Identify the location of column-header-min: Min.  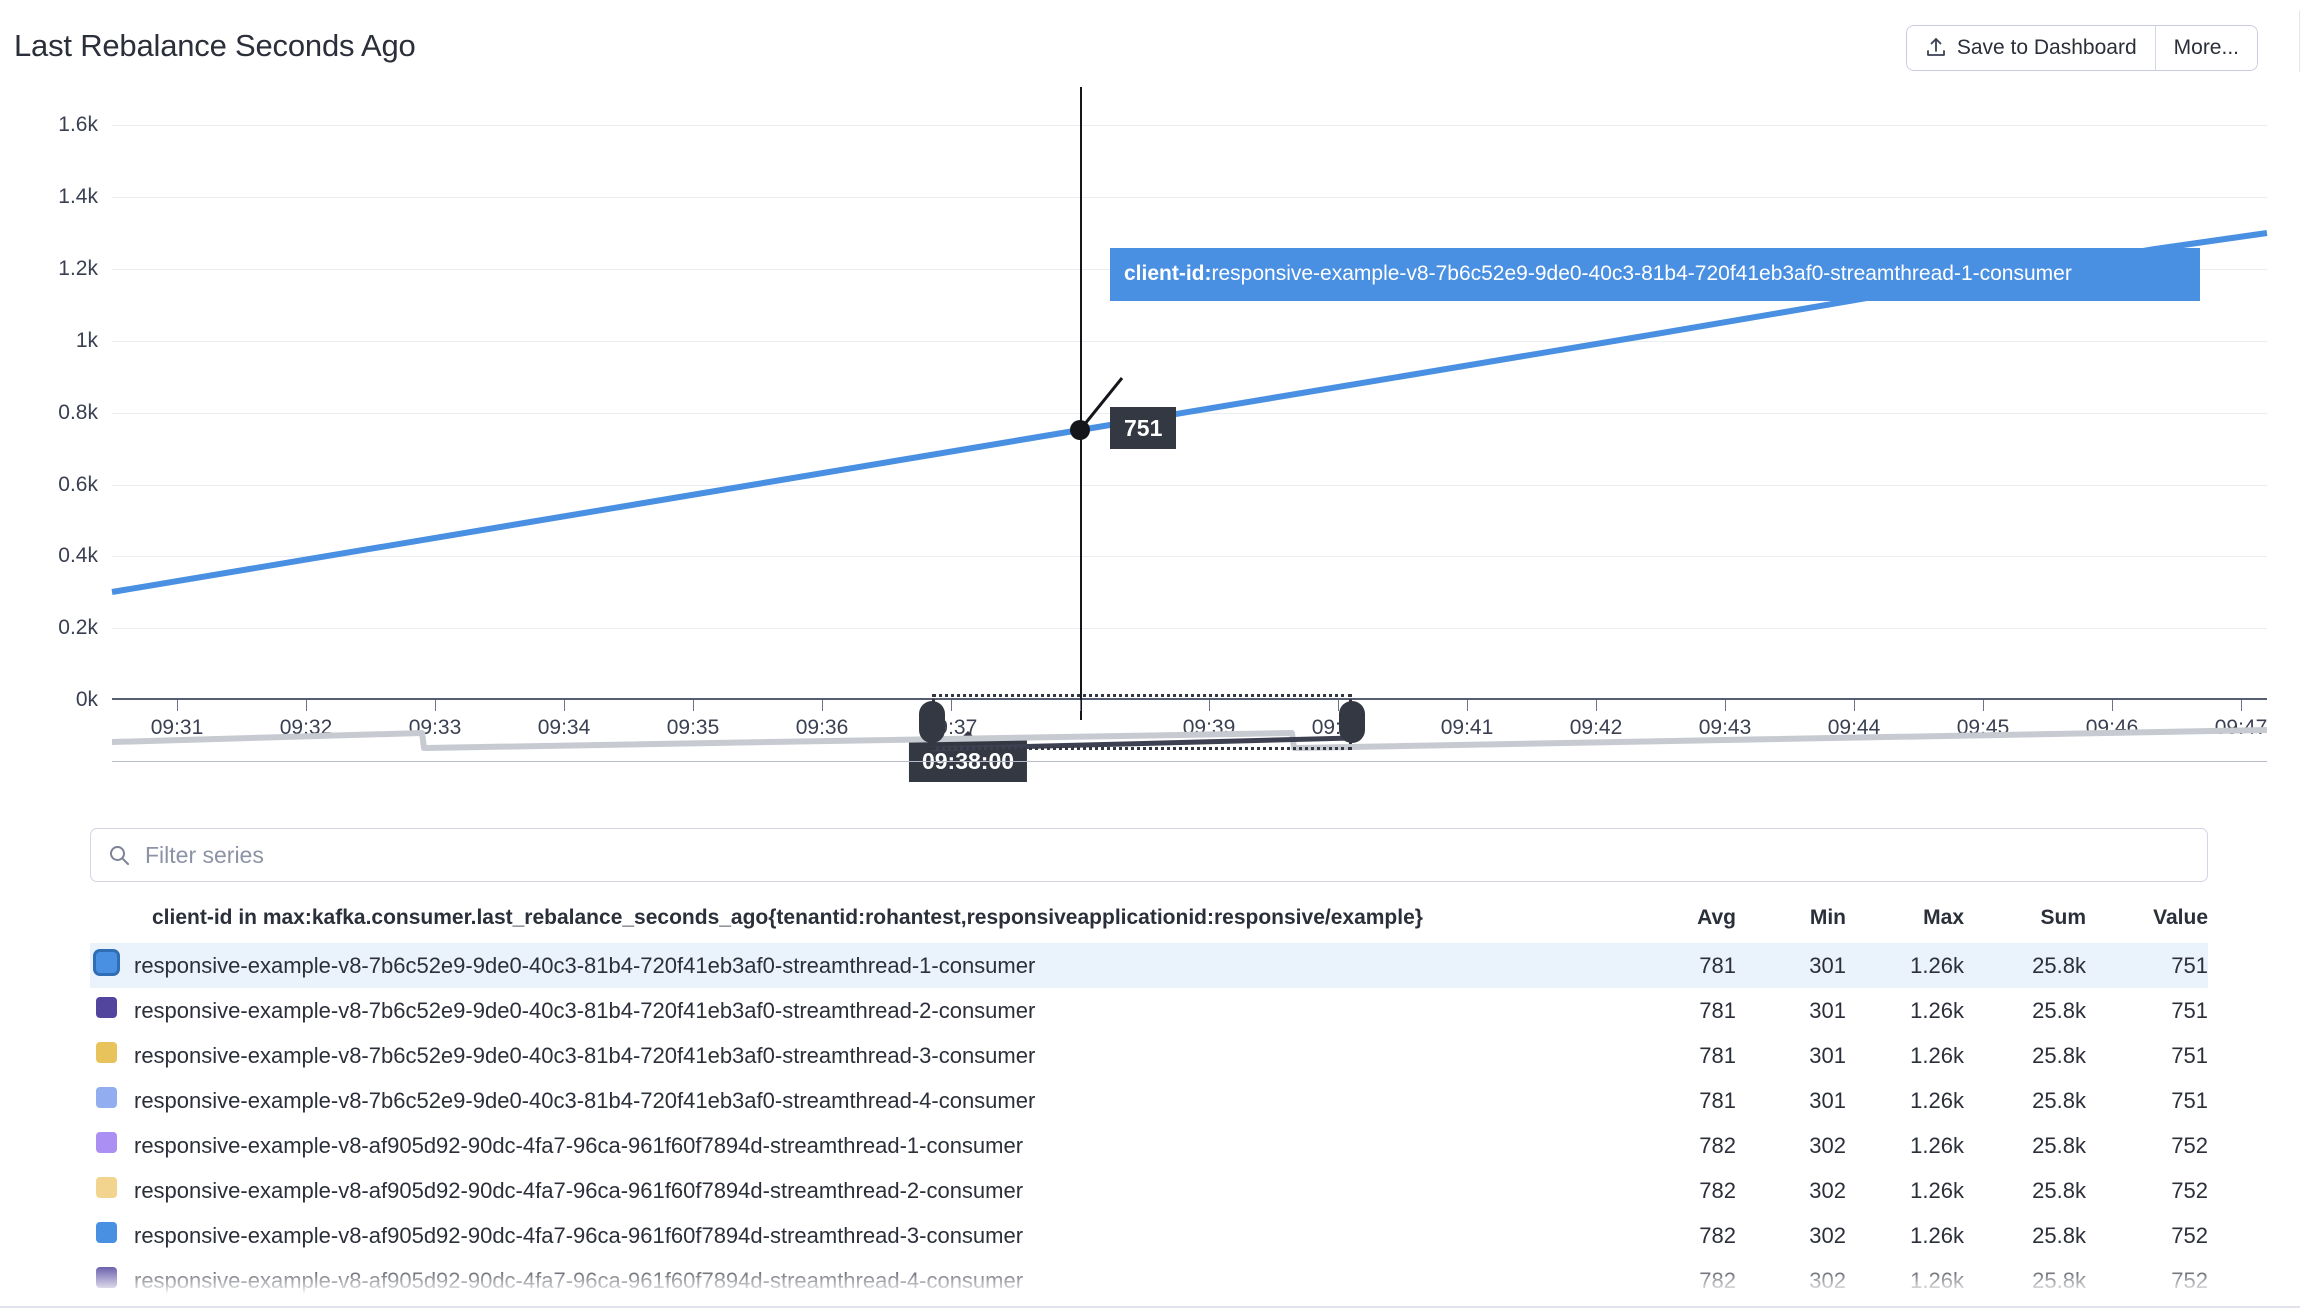
(1791, 924).